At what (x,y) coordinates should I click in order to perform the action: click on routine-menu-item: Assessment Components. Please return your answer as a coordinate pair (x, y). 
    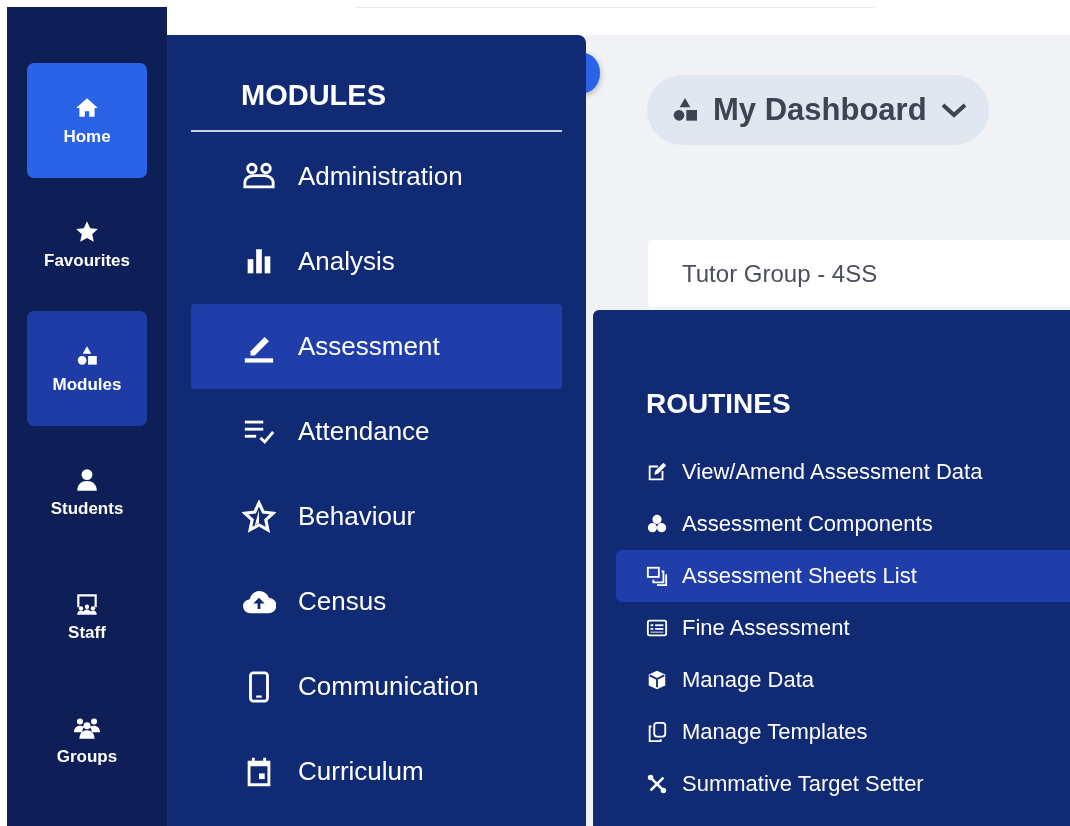
    Looking at the image, I should click on (843, 524).